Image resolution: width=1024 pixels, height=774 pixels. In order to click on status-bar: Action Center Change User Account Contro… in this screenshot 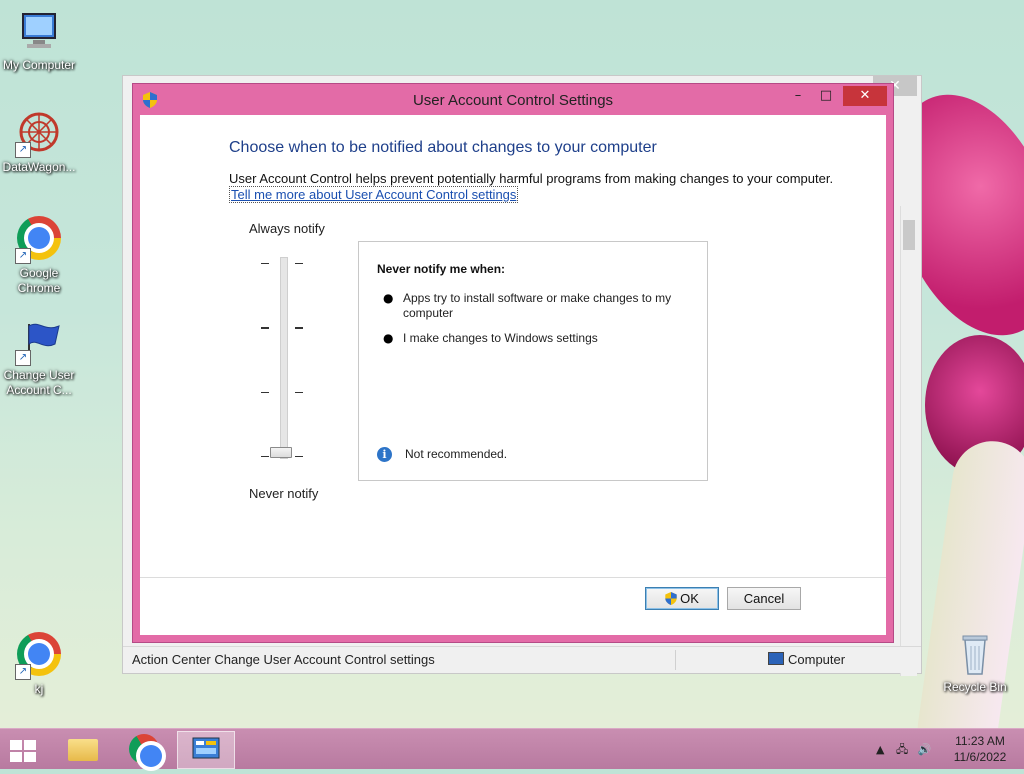, I will do `click(522, 659)`.